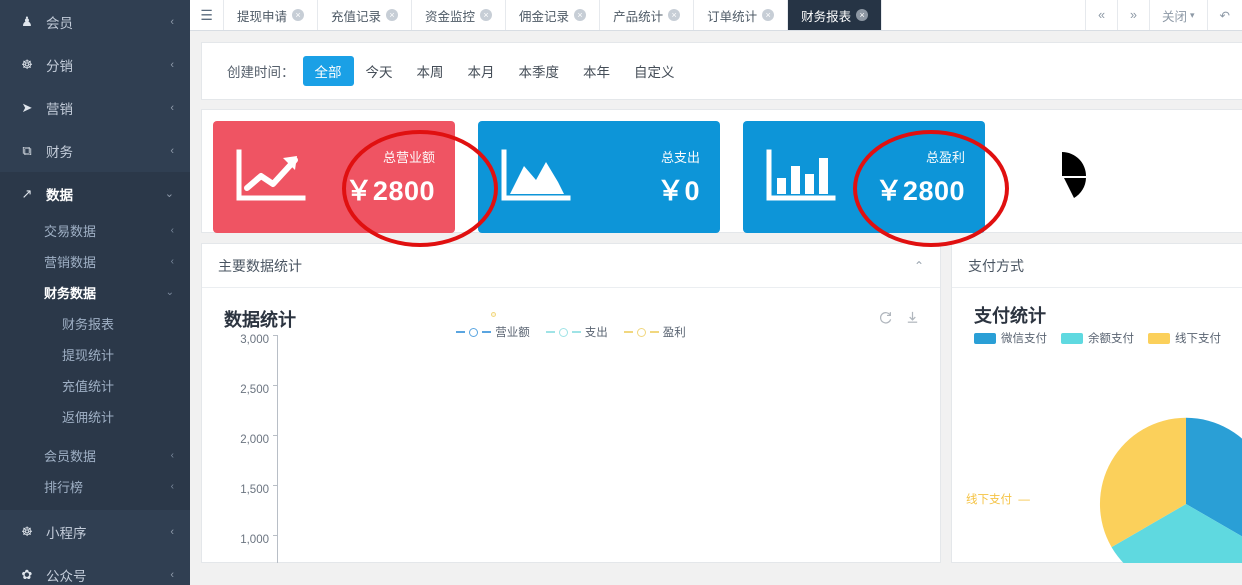  Describe the element at coordinates (596, 333) in the screenshot. I see `legend-label: 支出` at that location.